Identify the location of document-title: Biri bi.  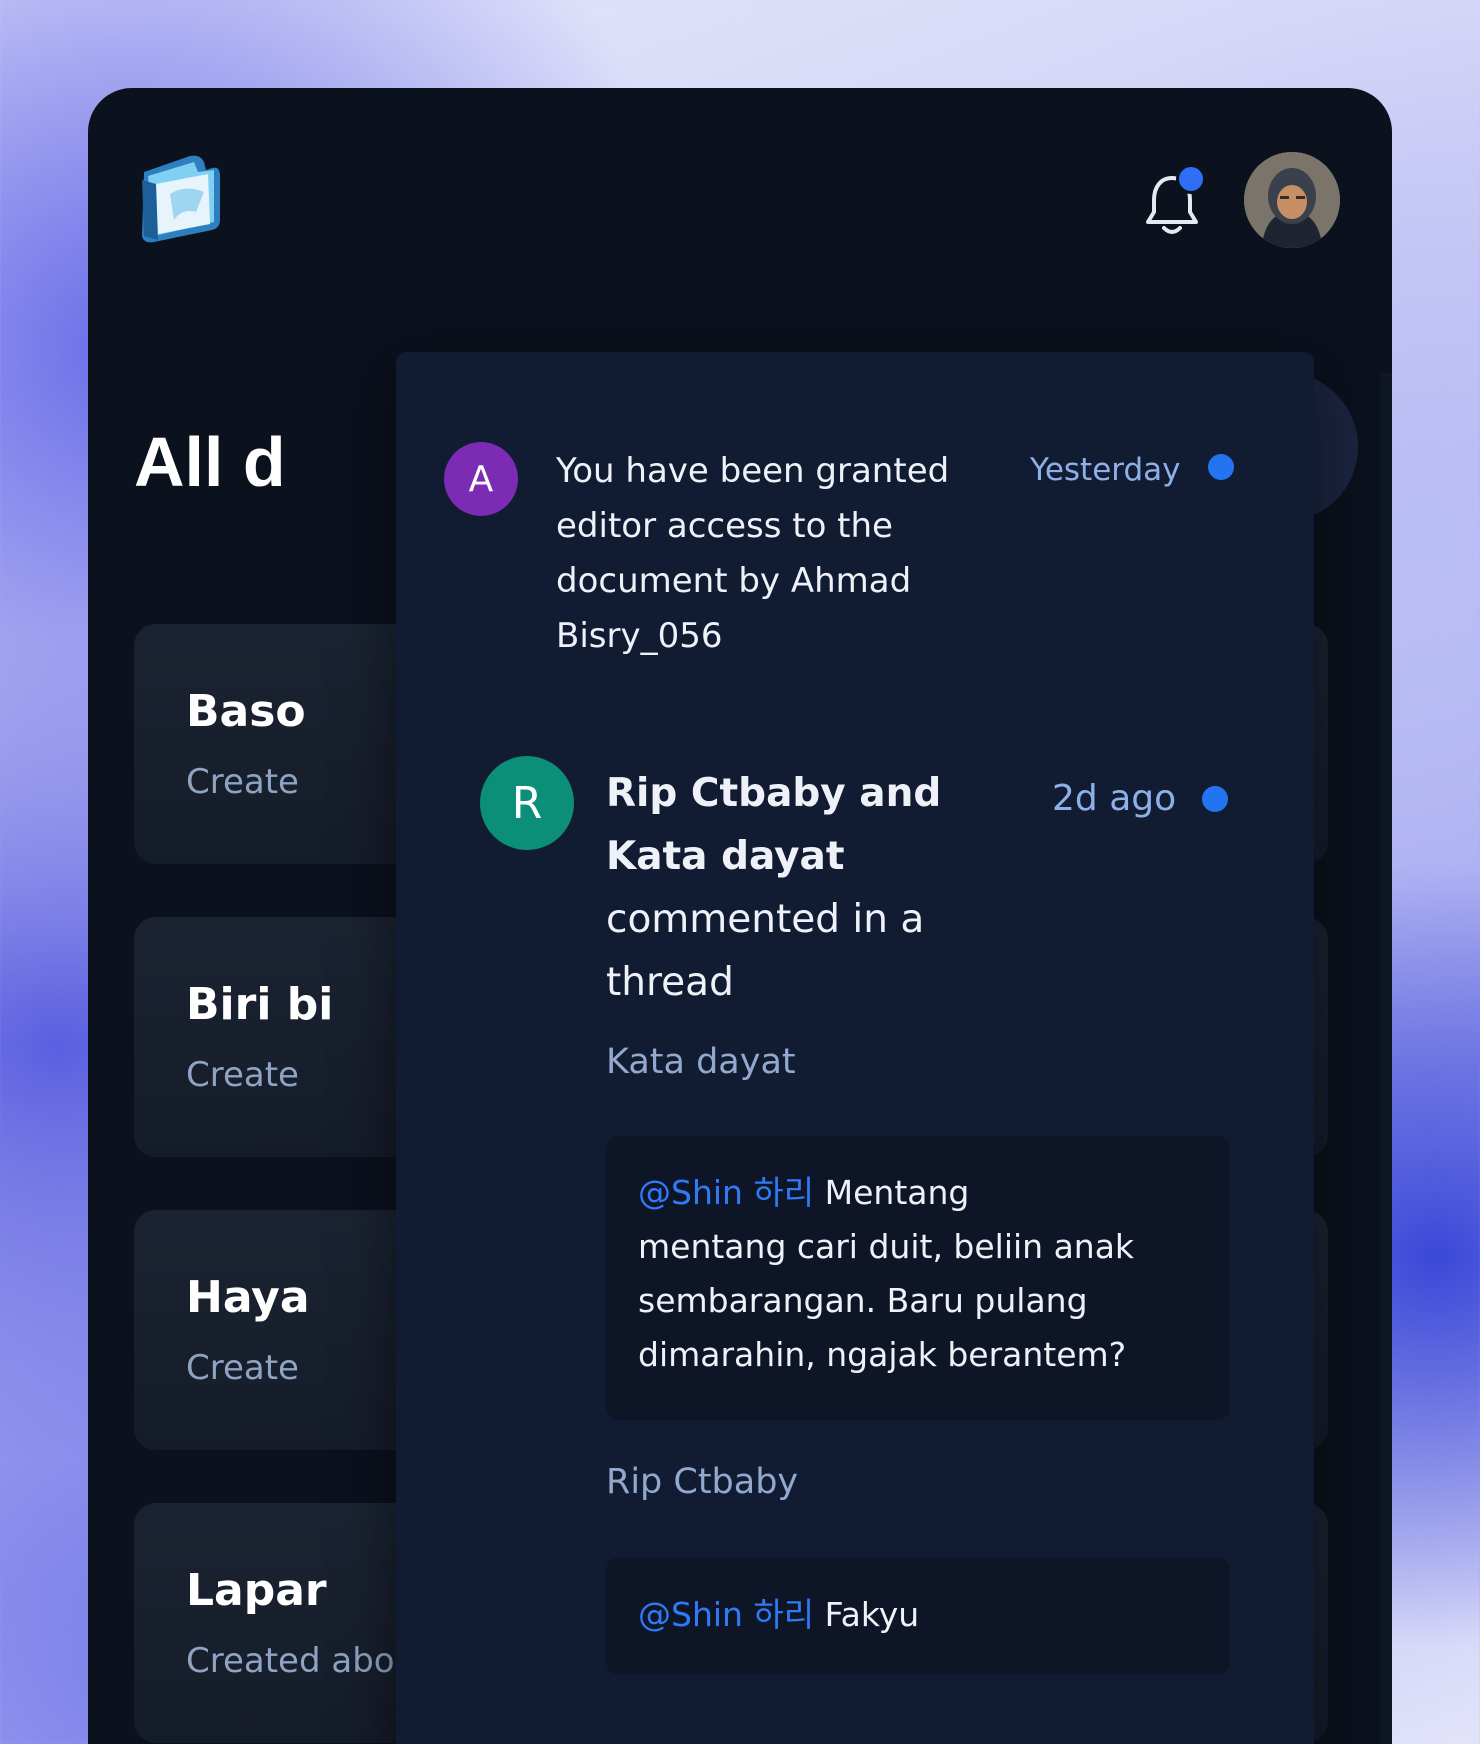
(260, 1004).